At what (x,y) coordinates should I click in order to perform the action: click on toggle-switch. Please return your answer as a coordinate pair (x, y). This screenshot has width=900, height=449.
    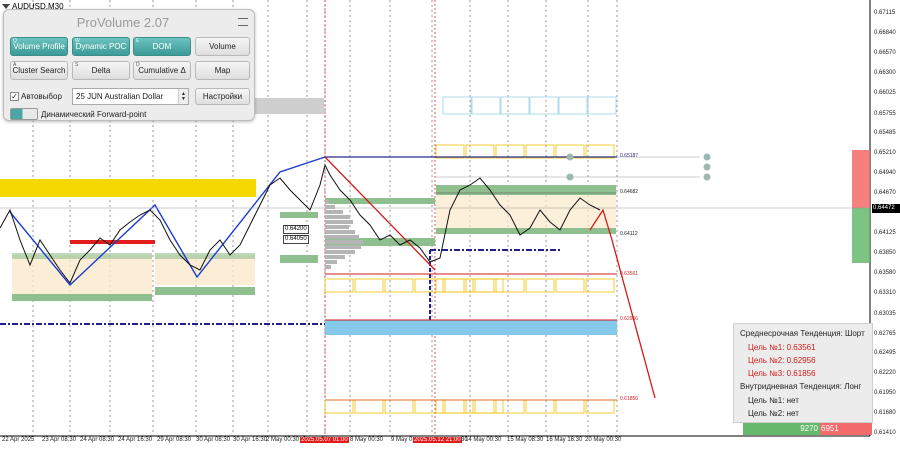
    Looking at the image, I should click on (24, 114).